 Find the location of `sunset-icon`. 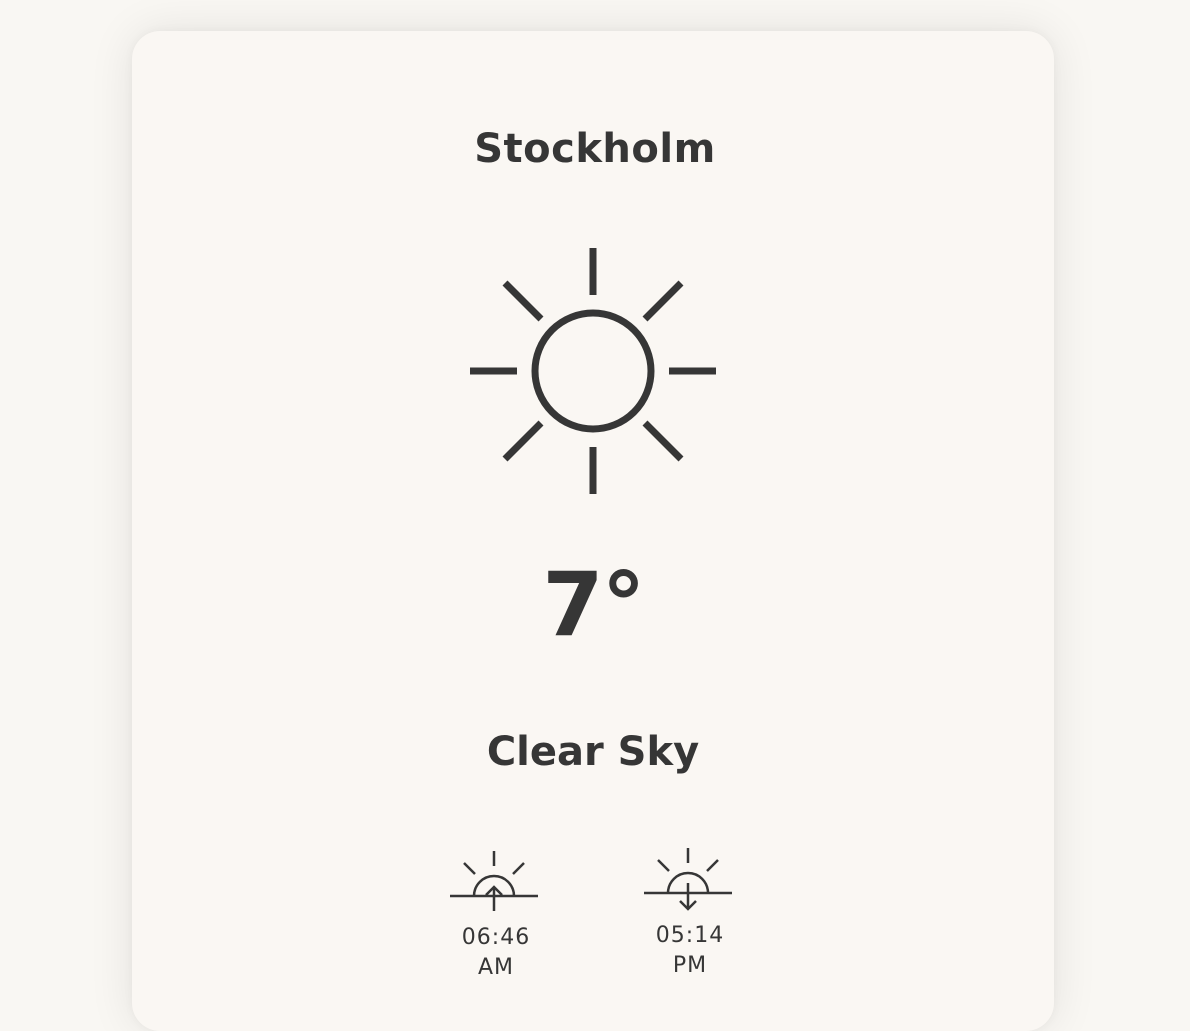

sunset-icon is located at coordinates (690, 879).